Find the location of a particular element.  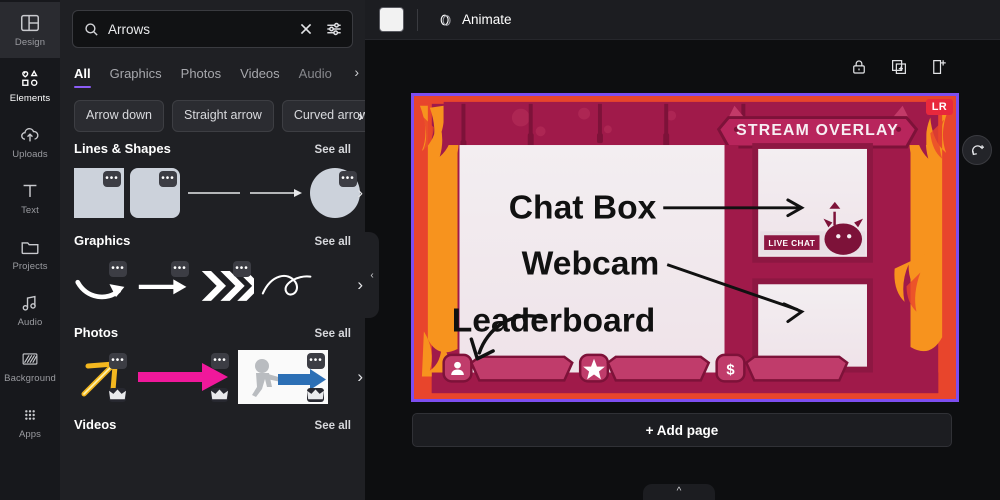

panel-collapse-handle: ‹ is located at coordinates (372, 275).